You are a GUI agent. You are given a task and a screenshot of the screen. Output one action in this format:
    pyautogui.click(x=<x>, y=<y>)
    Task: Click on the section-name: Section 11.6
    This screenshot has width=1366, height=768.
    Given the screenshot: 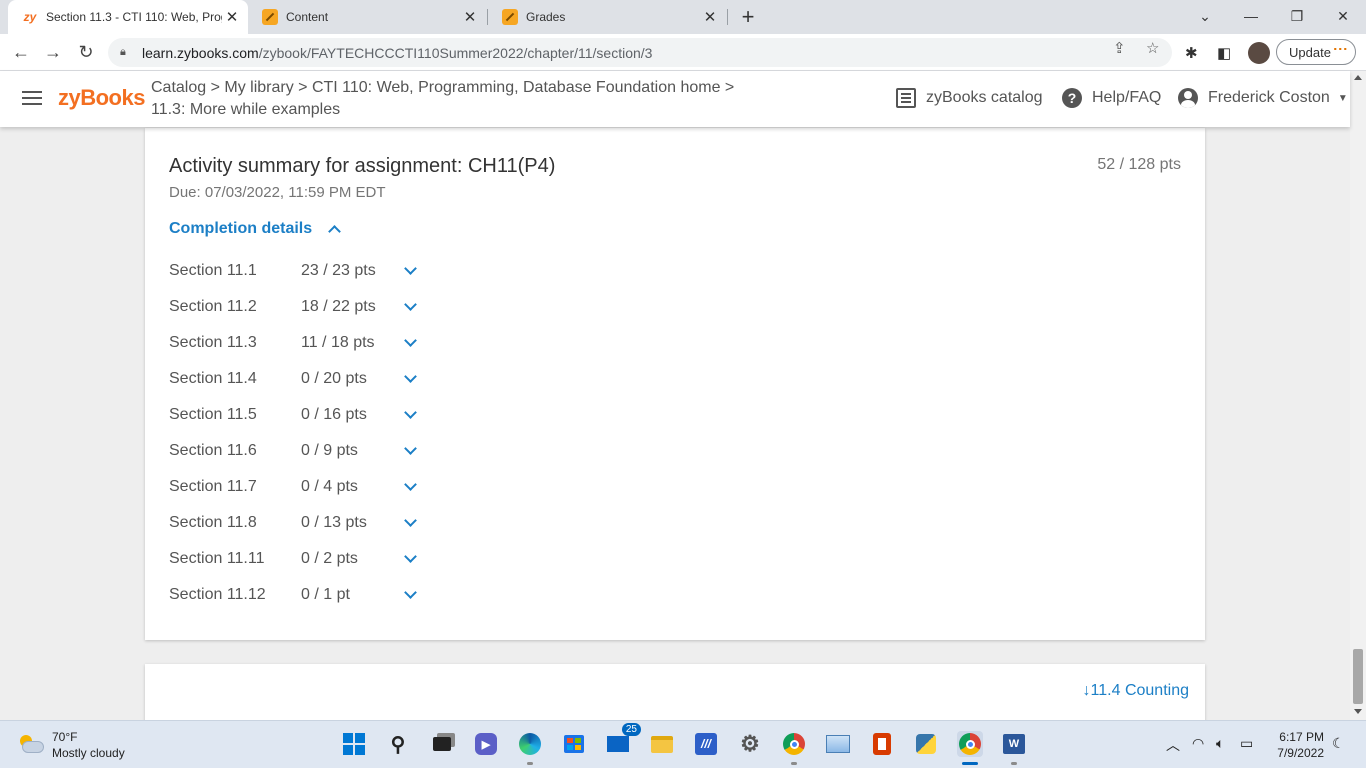 What is the action you would take?
    pyautogui.click(x=213, y=450)
    